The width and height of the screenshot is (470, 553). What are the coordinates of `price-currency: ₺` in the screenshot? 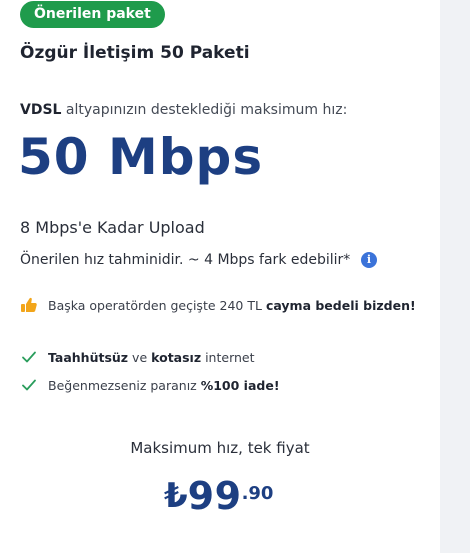 It's located at (176, 496).